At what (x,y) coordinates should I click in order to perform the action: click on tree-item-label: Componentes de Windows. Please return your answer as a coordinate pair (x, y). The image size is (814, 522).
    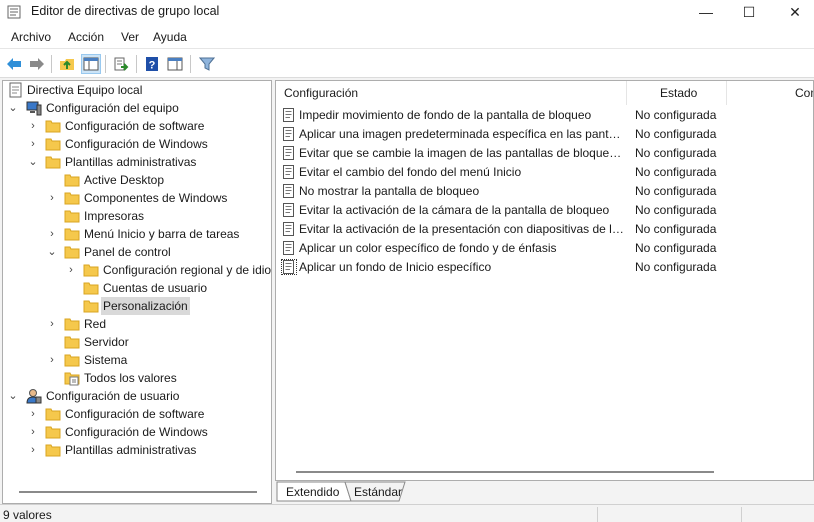
    Looking at the image, I should click on (156, 198).